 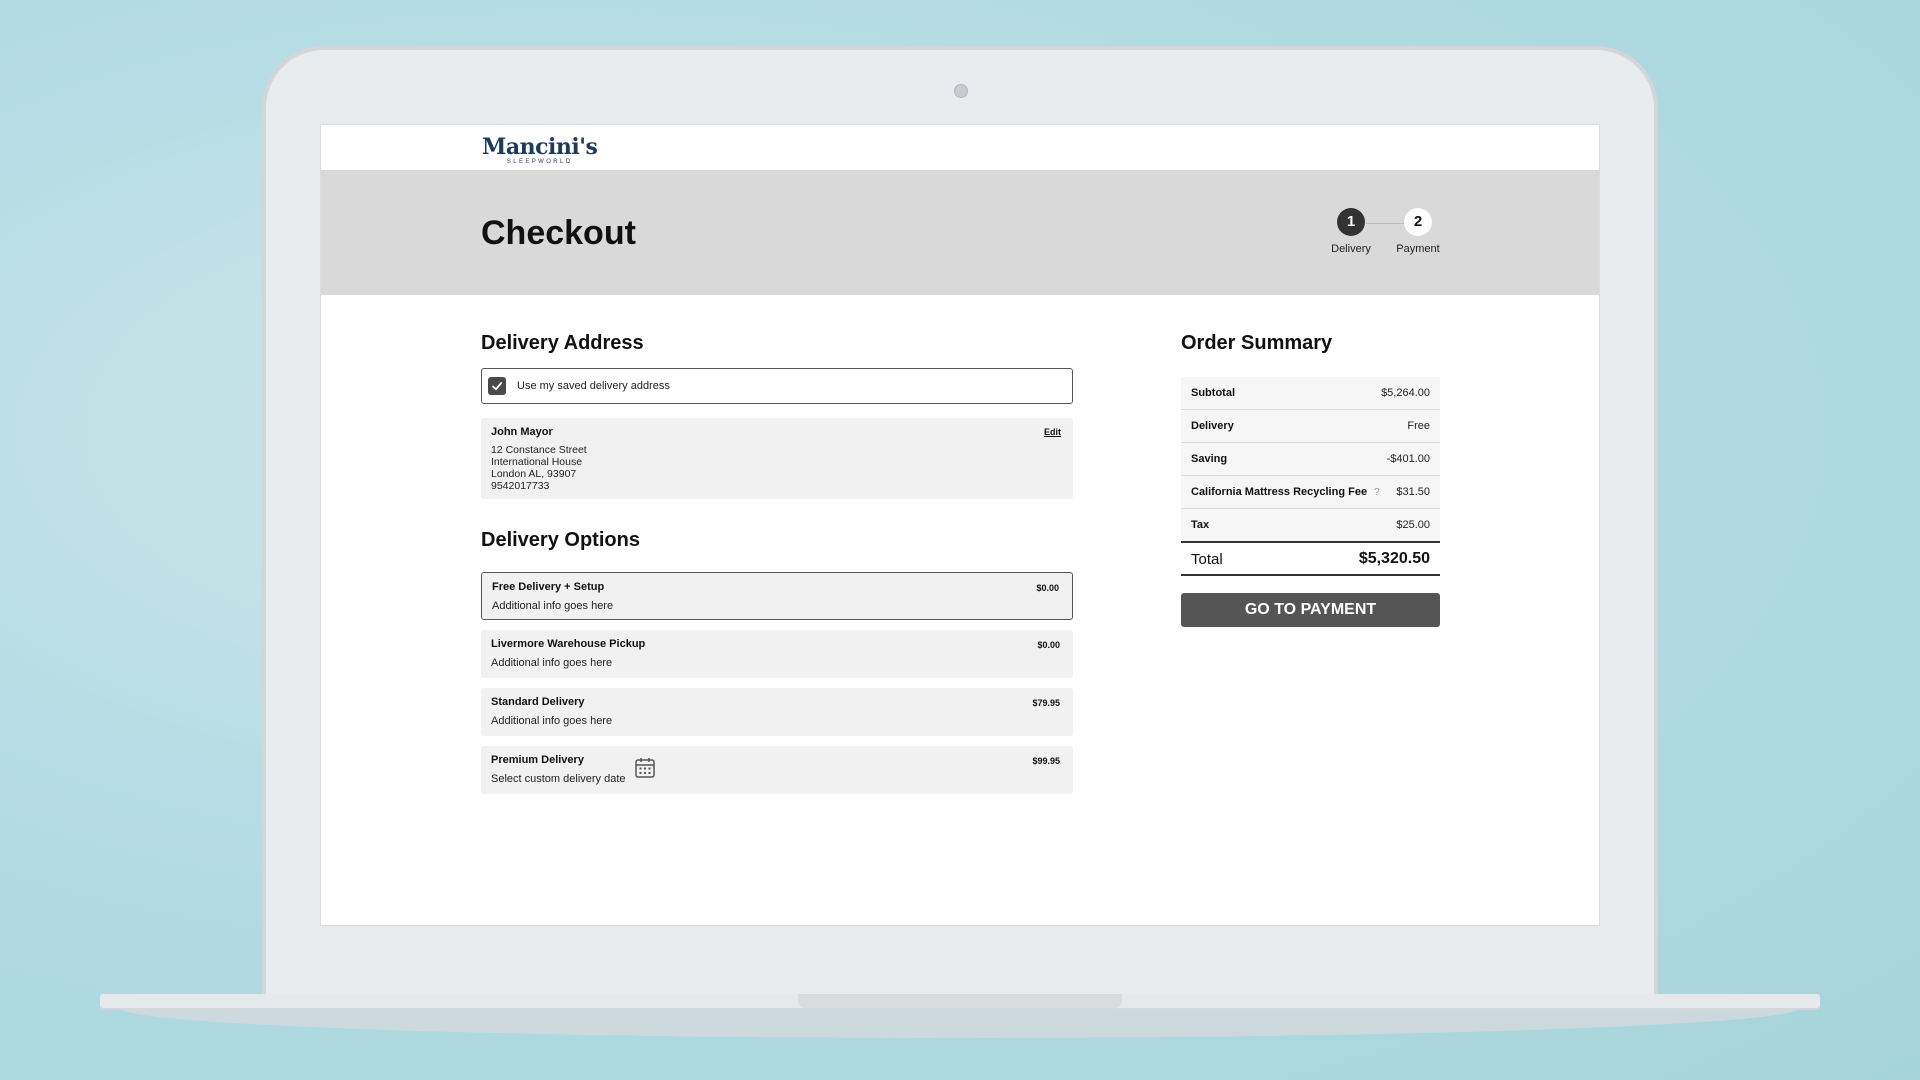 What do you see at coordinates (1351, 222) in the screenshot?
I see `step-number: 1` at bounding box center [1351, 222].